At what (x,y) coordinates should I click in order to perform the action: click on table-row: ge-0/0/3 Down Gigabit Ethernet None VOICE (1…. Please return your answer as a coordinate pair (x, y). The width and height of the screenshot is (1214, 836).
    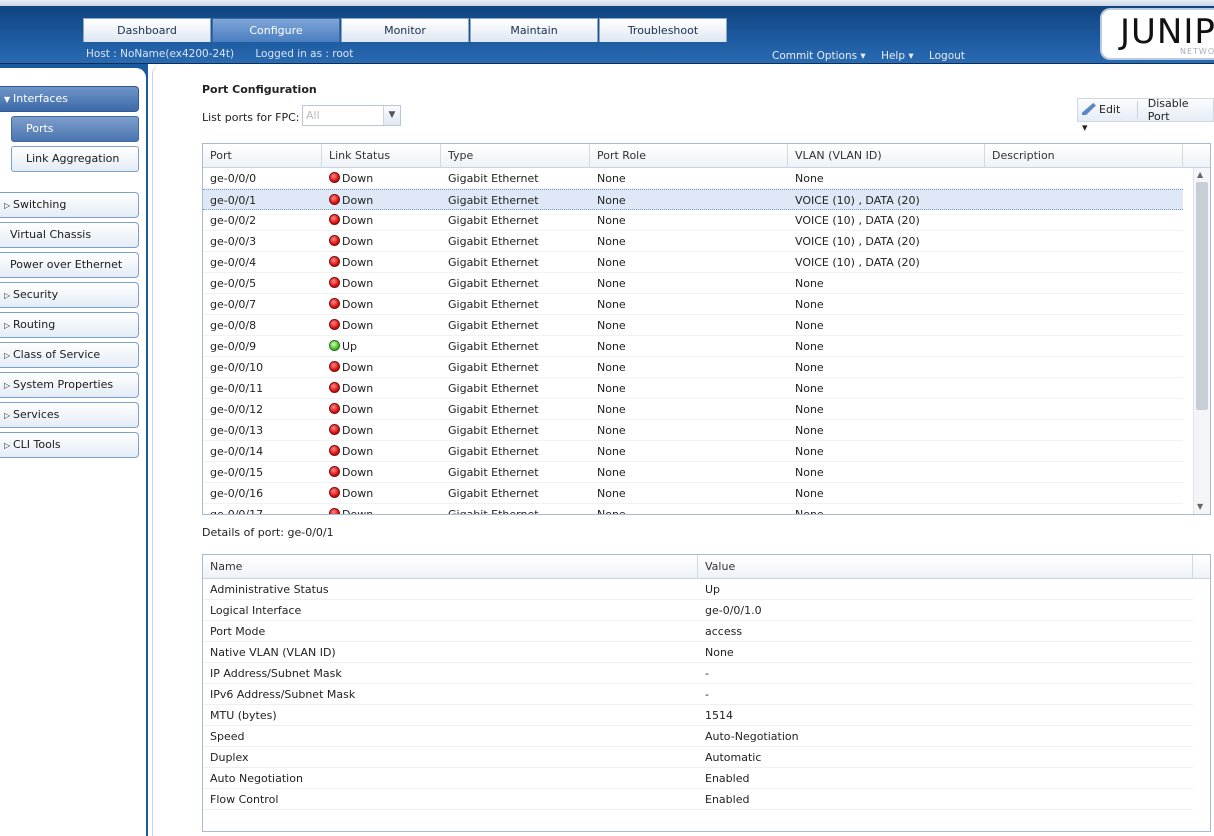
    Looking at the image, I should click on (693, 241).